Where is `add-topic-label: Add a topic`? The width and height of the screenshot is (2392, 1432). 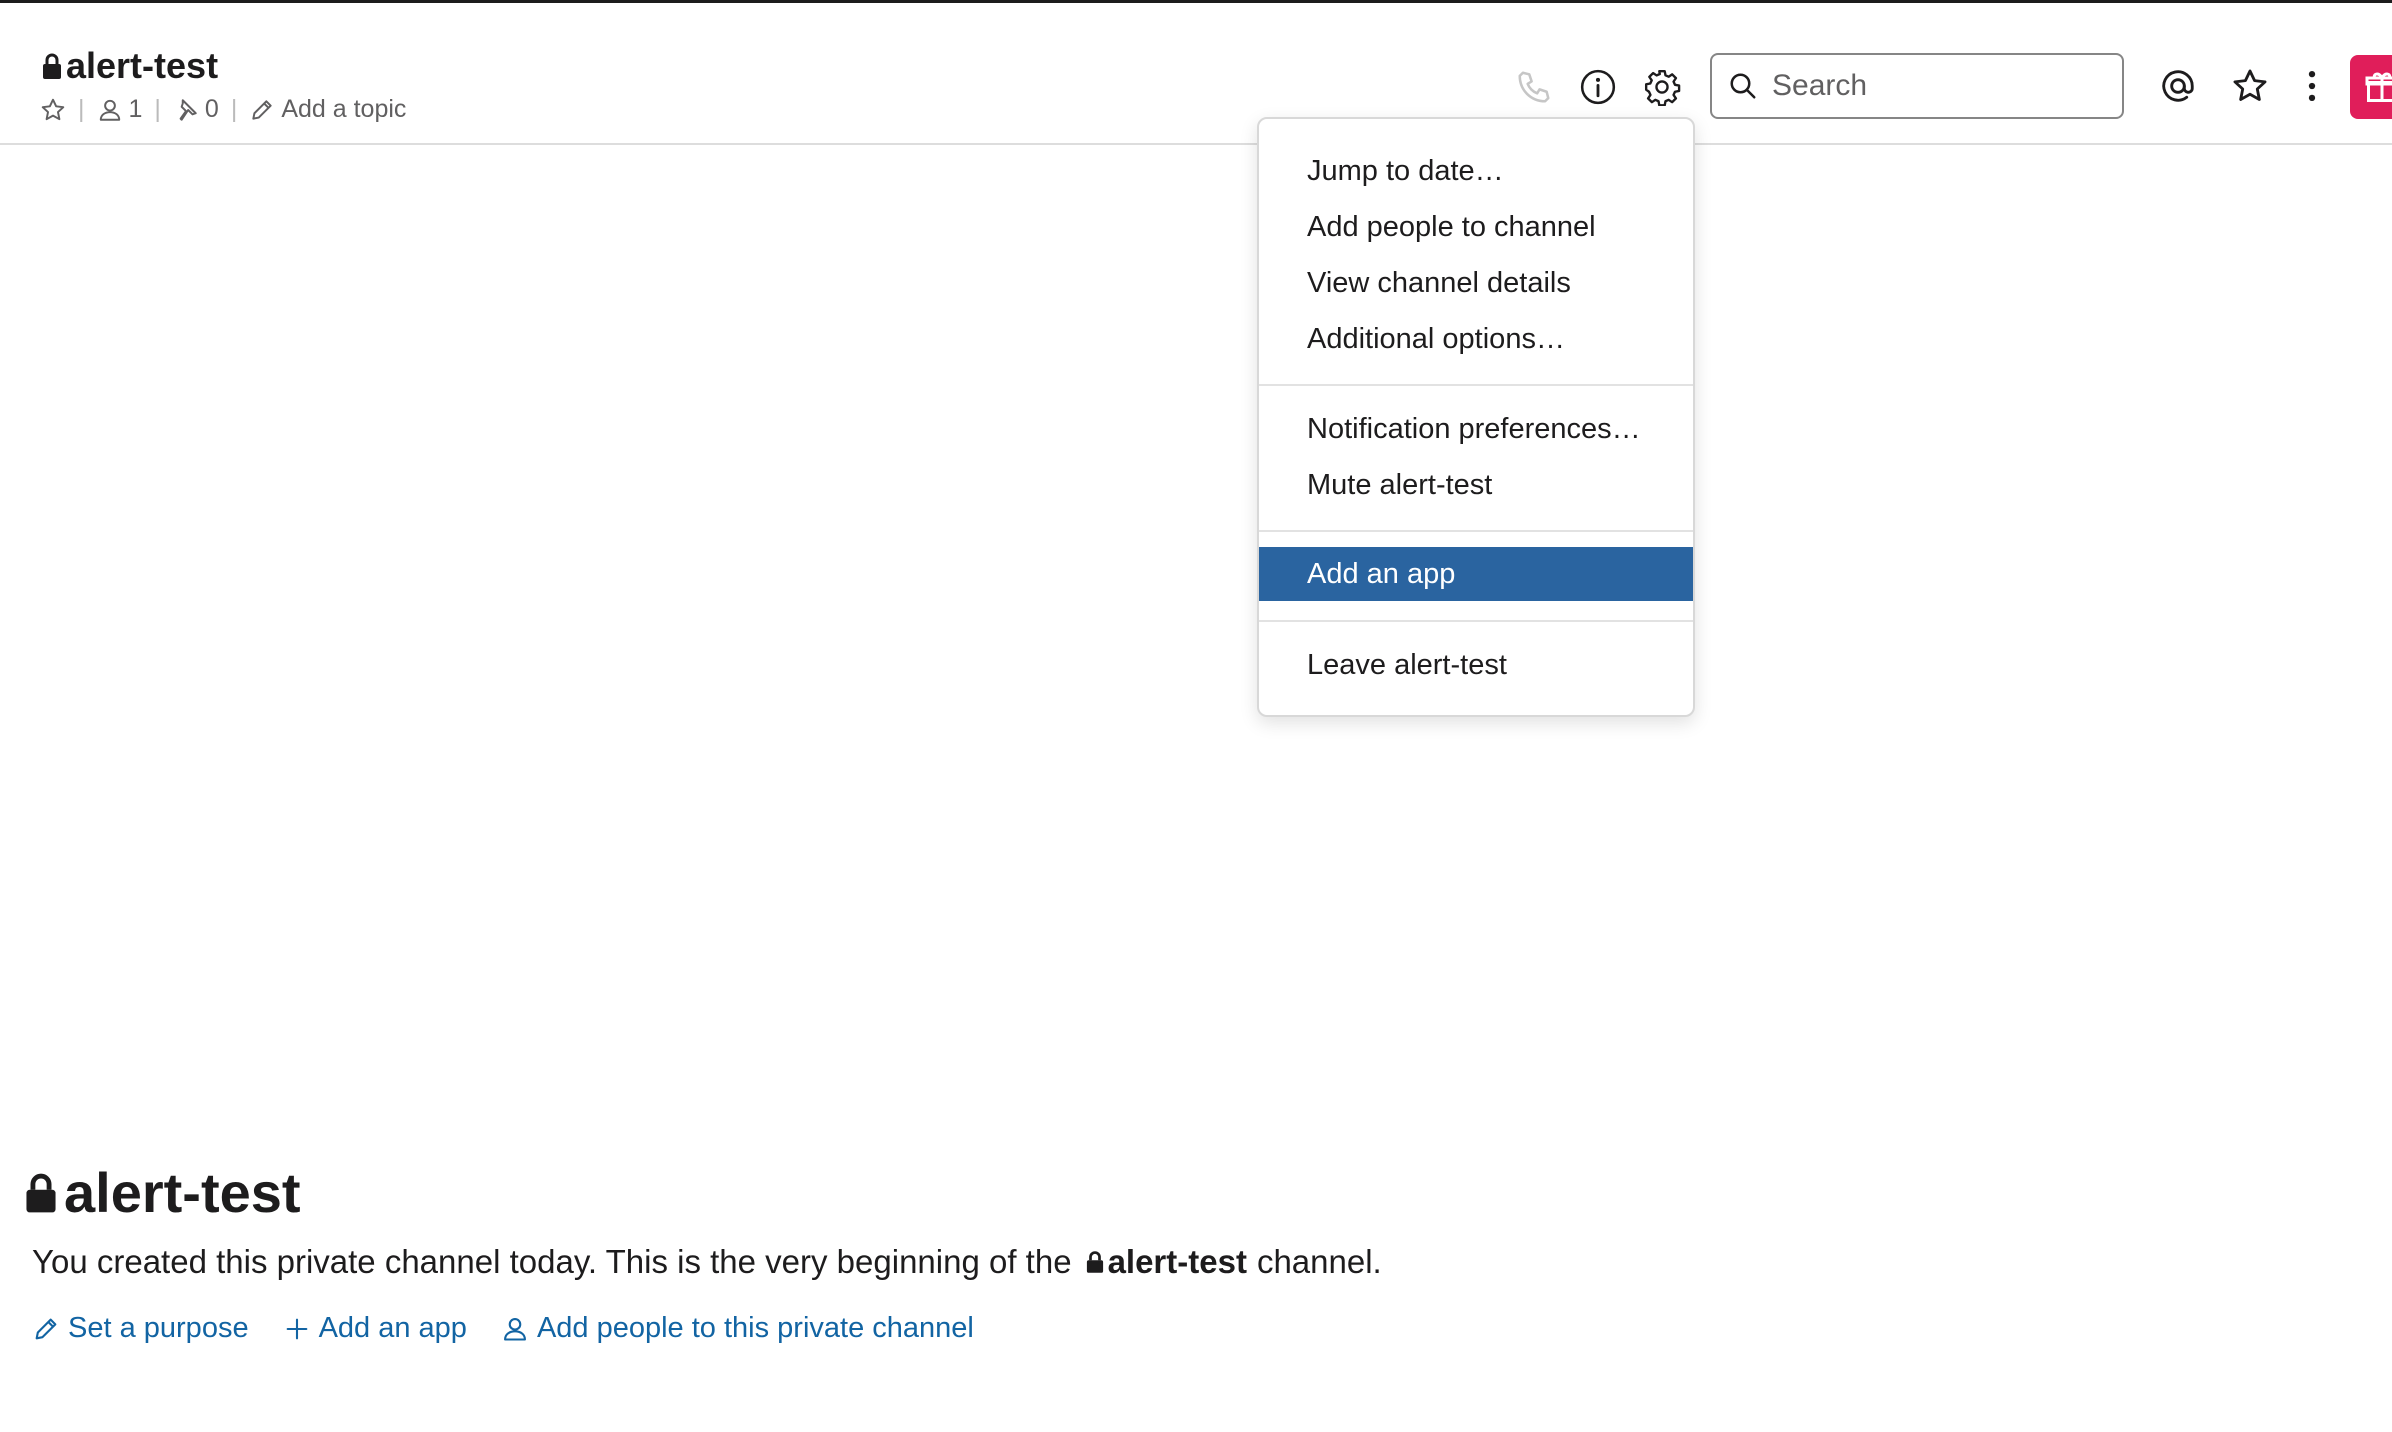 add-topic-label: Add a topic is located at coordinates (344, 109).